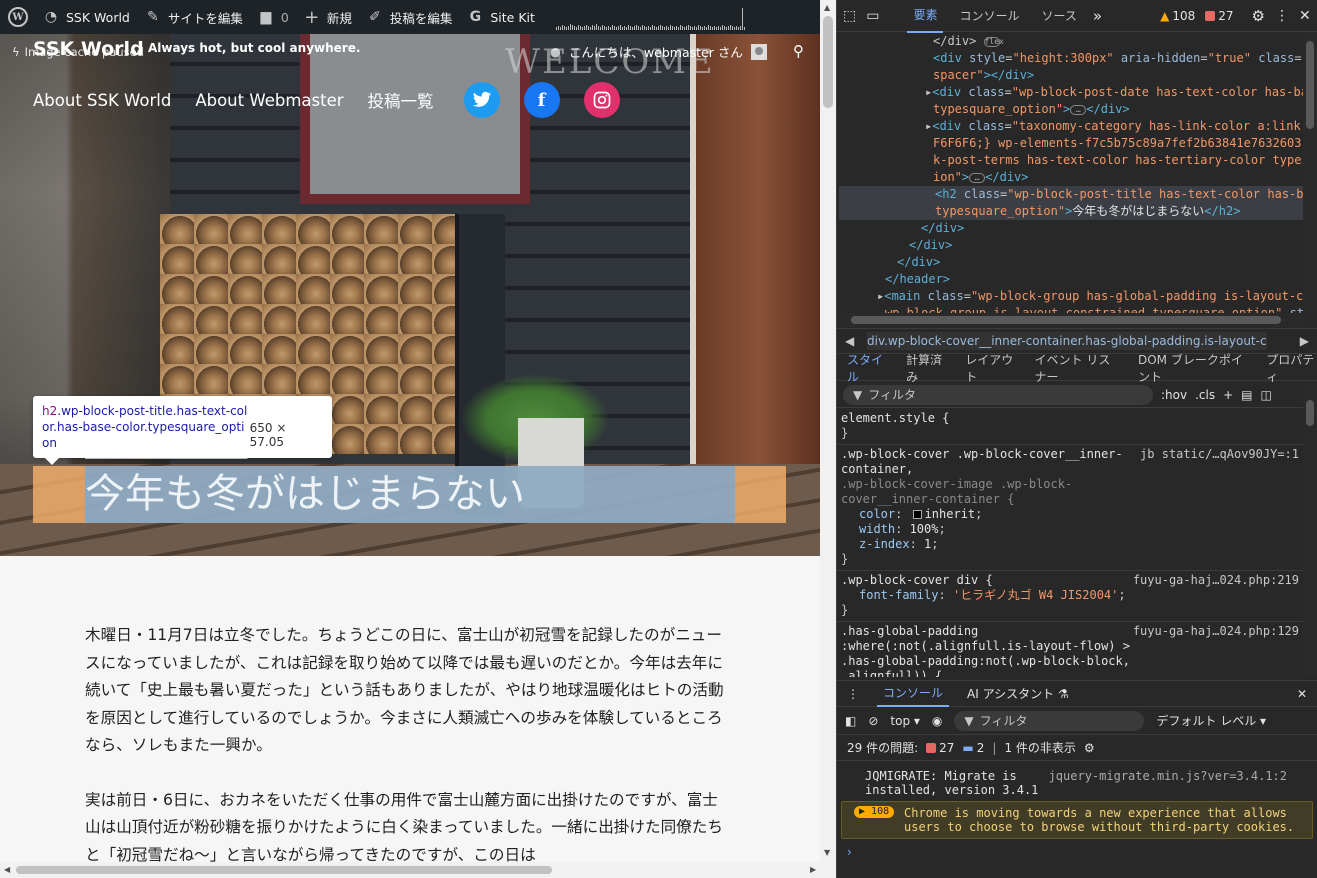 The image size is (1317, 878). What do you see at coordinates (1266, 395) in the screenshot?
I see `sidebar-toggle-icon: ◫` at bounding box center [1266, 395].